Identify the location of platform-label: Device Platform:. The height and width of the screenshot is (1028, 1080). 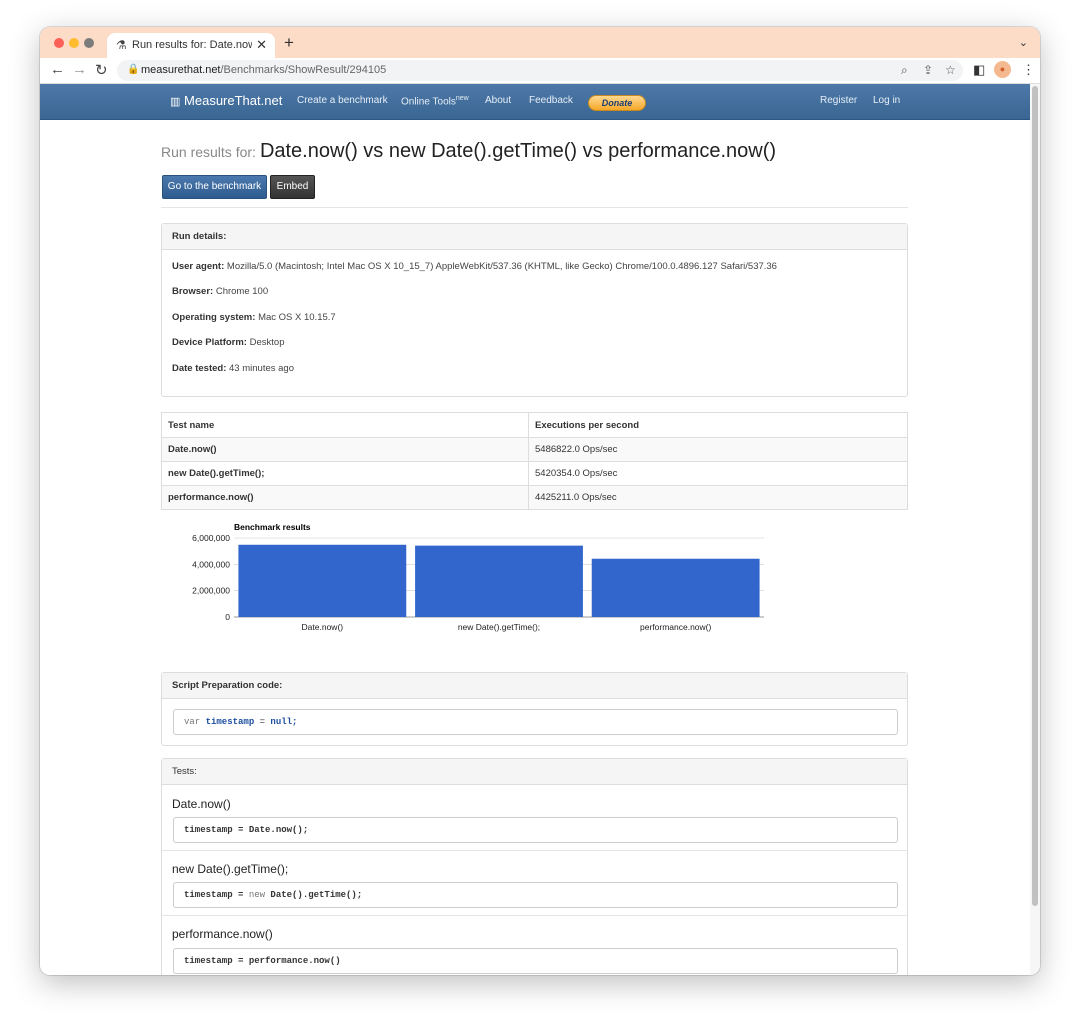
(209, 342).